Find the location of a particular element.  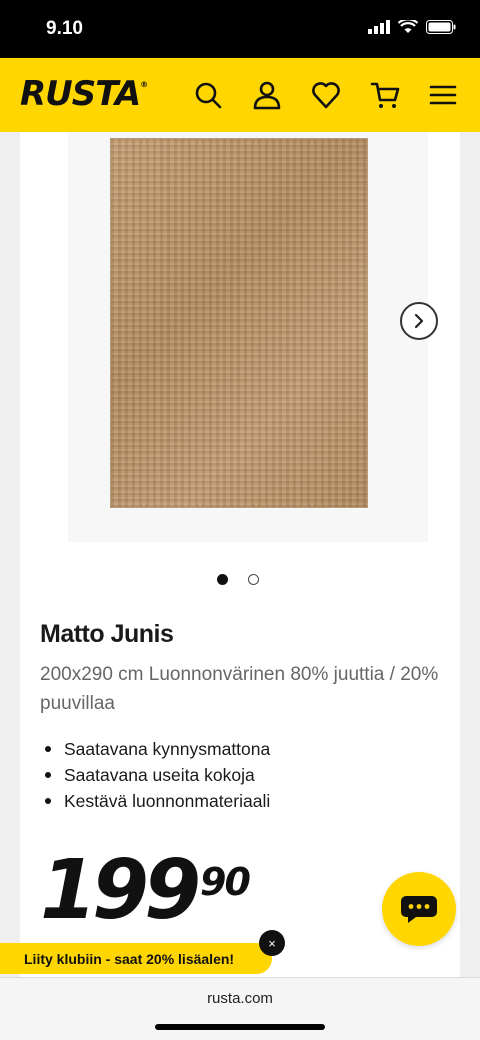

close-icon: × is located at coordinates (272, 943).